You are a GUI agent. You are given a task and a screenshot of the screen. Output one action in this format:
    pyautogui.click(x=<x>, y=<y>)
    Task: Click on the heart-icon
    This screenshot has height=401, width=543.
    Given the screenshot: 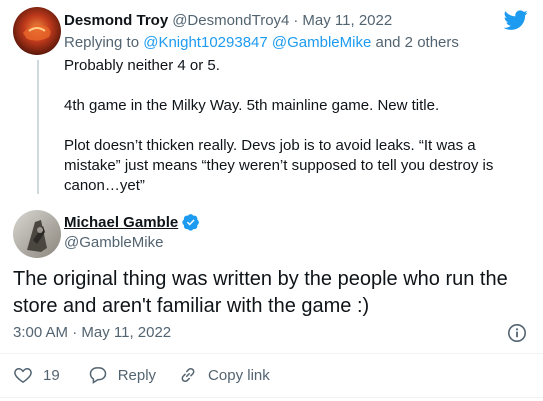 What is the action you would take?
    pyautogui.click(x=23, y=375)
    